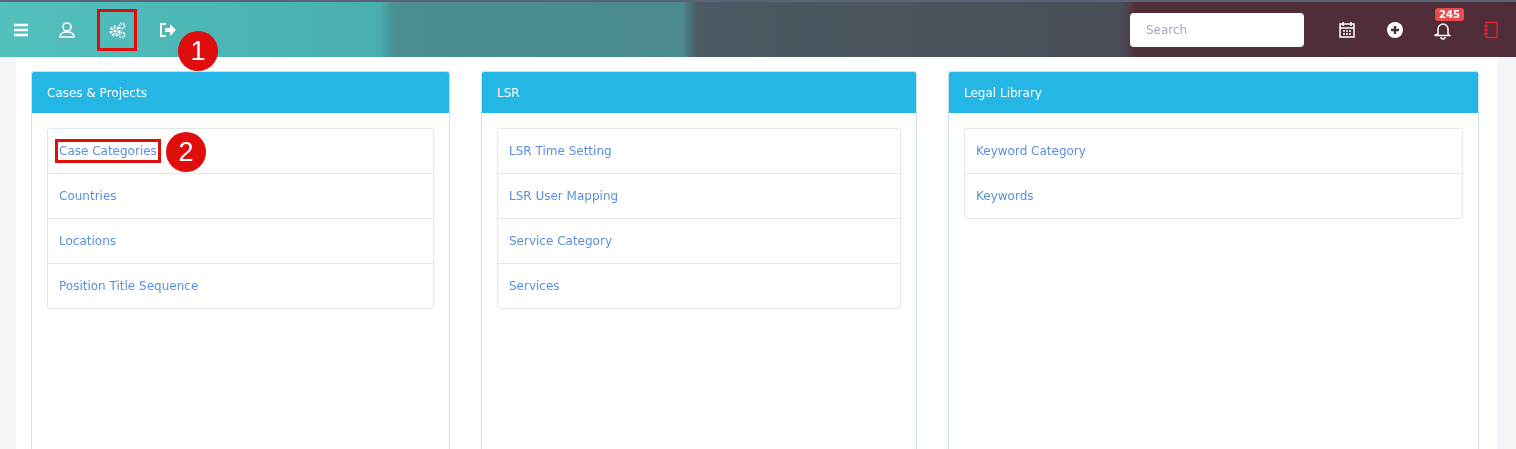 This screenshot has width=1516, height=449. I want to click on notification-badge: 245, so click(1449, 14).